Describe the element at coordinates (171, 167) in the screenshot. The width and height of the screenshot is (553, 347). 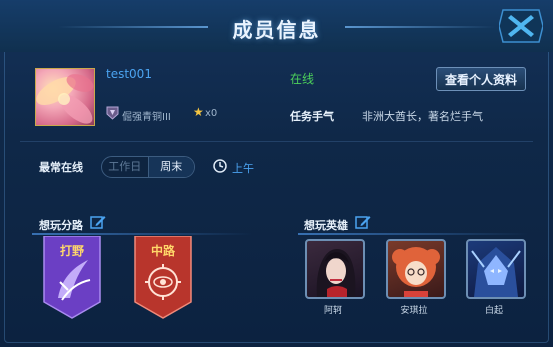
I see `toggle-weekend: 周末` at that location.